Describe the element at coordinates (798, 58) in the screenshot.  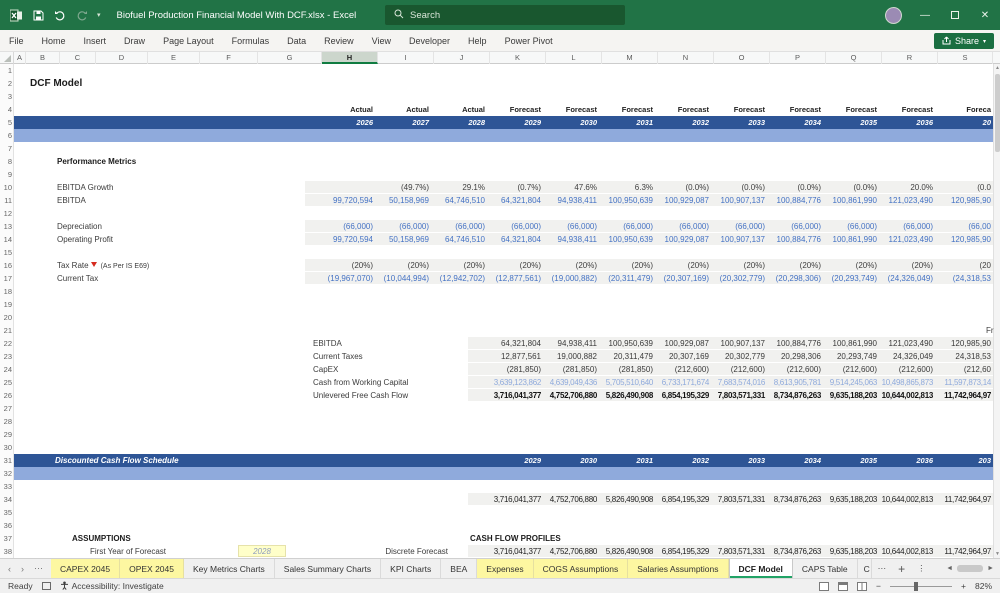
I see `column-header-P: P` at that location.